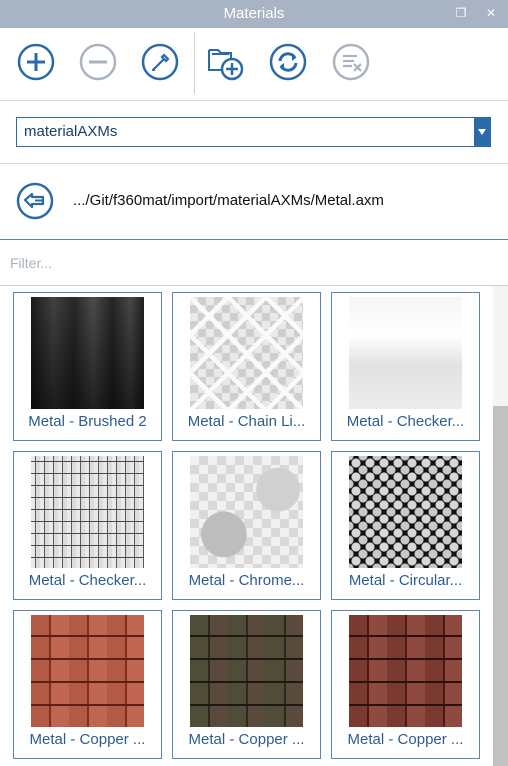 Image resolution: width=508 pixels, height=766 pixels. I want to click on plus-circle-icon, so click(36, 62).